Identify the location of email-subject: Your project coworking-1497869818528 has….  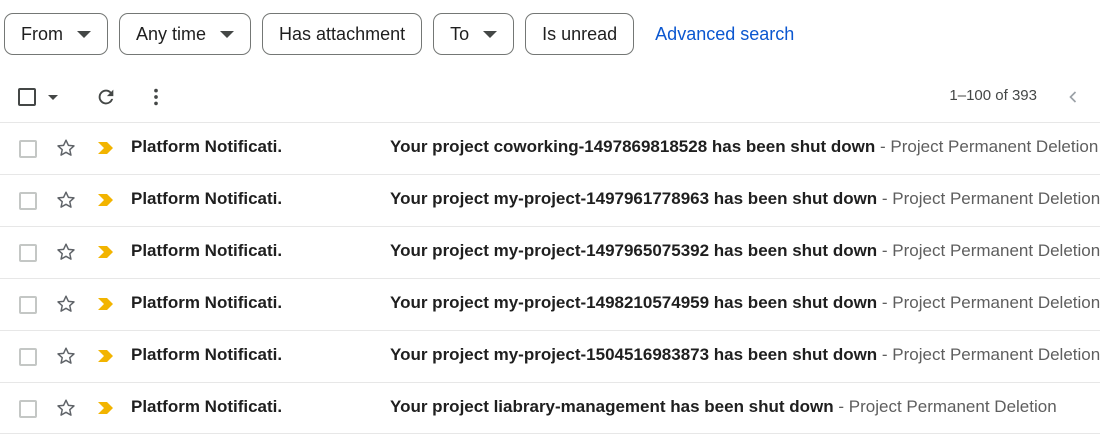
(633, 146).